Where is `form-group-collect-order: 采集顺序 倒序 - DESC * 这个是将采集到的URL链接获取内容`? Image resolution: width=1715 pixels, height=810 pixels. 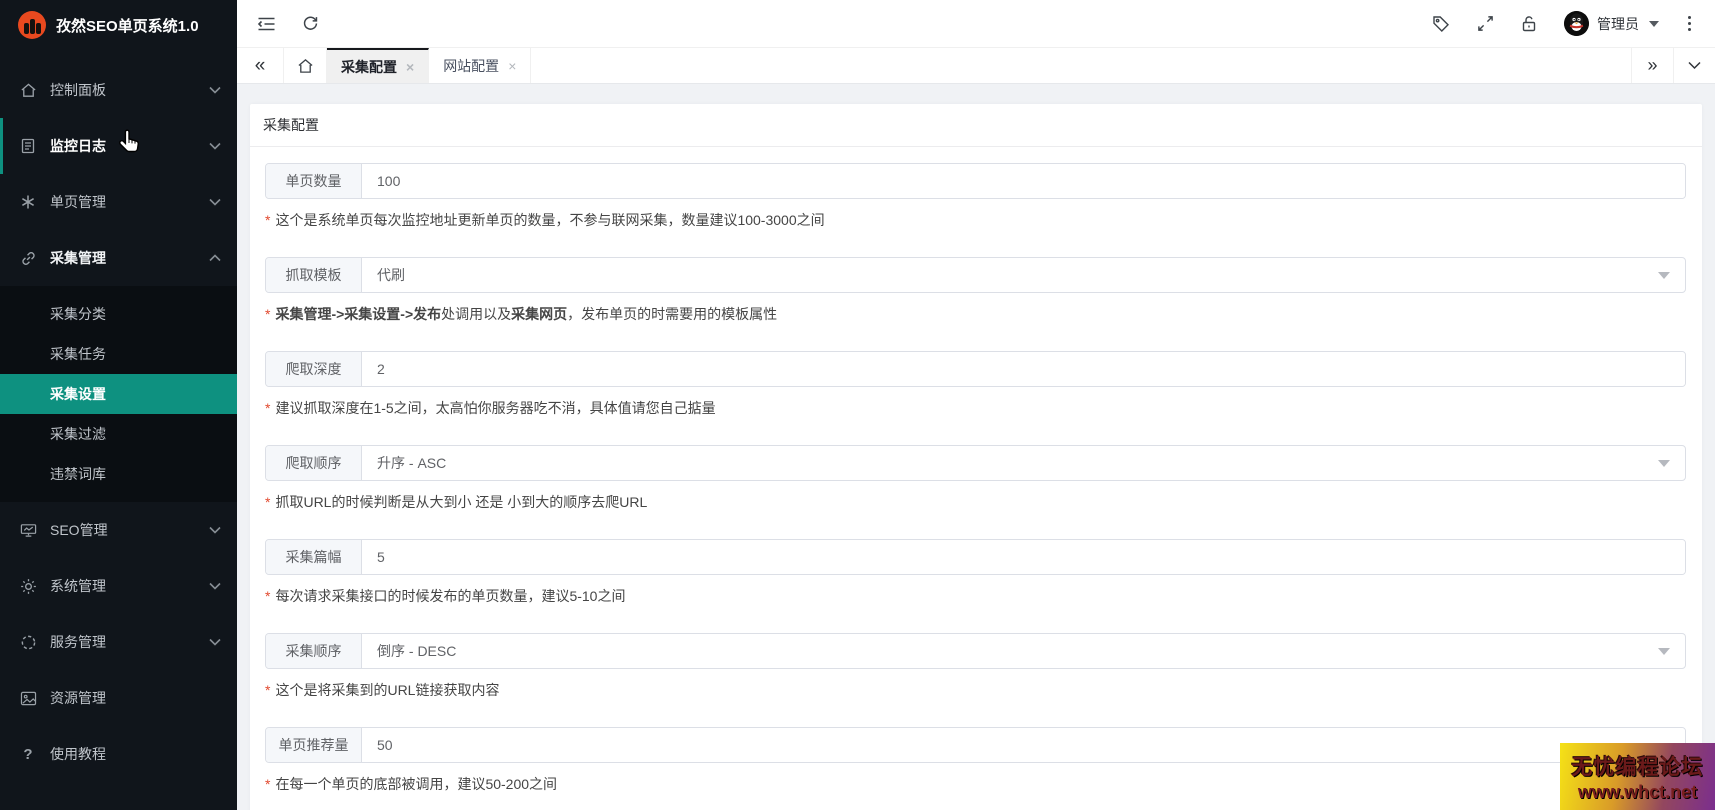 form-group-collect-order: 采集顺序 倒序 - DESC * 这个是将采集到的URL链接获取内容 is located at coordinates (976, 666).